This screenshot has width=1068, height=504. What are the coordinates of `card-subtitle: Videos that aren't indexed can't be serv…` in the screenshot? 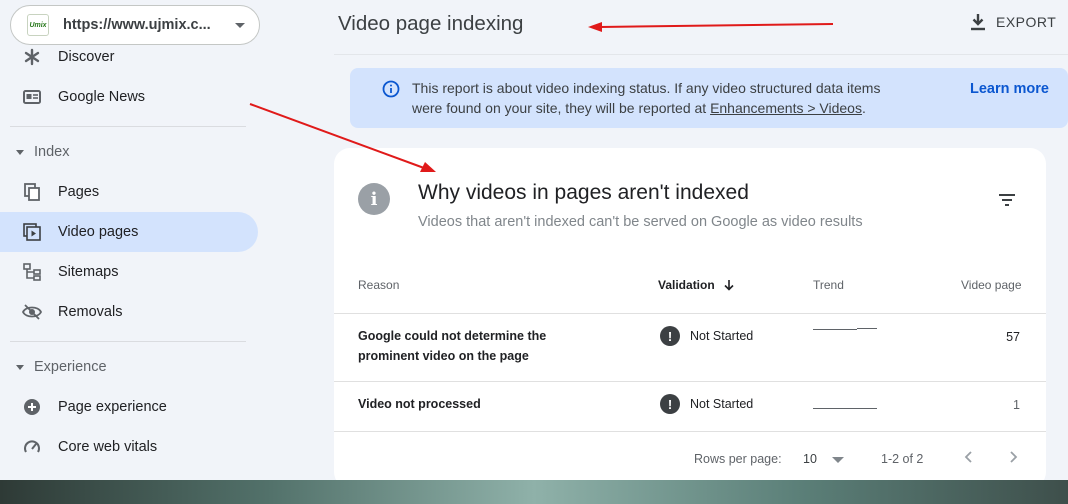 It's located at (640, 222).